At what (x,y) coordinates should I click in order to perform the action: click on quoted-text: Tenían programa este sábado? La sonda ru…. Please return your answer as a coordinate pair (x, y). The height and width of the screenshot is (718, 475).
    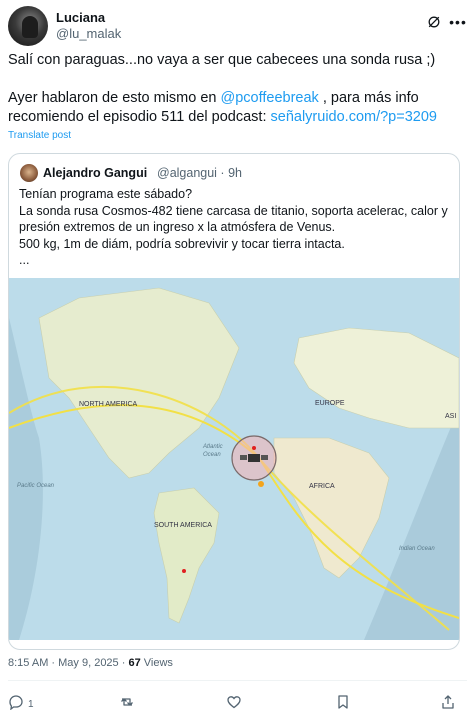
    Looking at the image, I should click on (237, 227).